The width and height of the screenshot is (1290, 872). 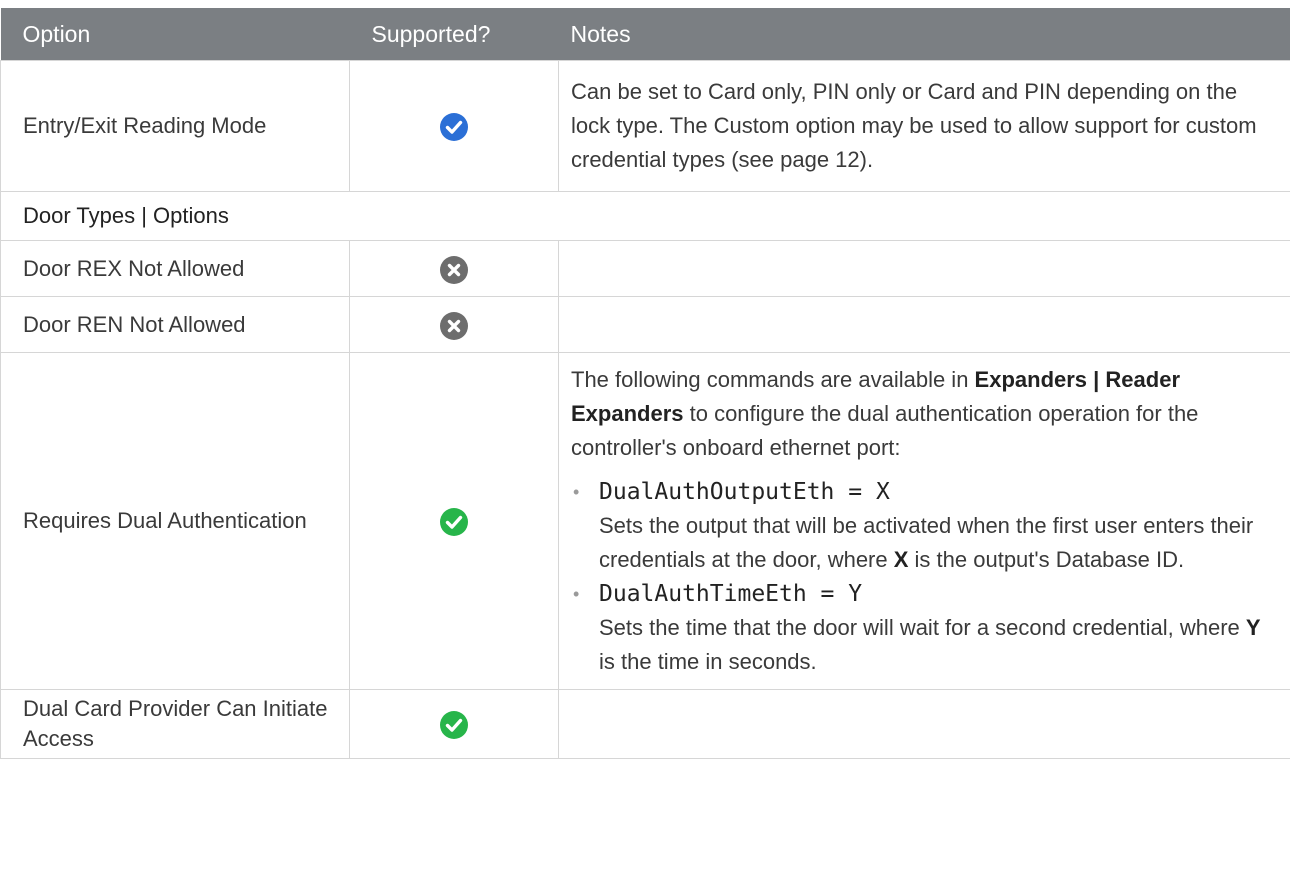 What do you see at coordinates (924, 34) in the screenshot?
I see `header-notes: Notes` at bounding box center [924, 34].